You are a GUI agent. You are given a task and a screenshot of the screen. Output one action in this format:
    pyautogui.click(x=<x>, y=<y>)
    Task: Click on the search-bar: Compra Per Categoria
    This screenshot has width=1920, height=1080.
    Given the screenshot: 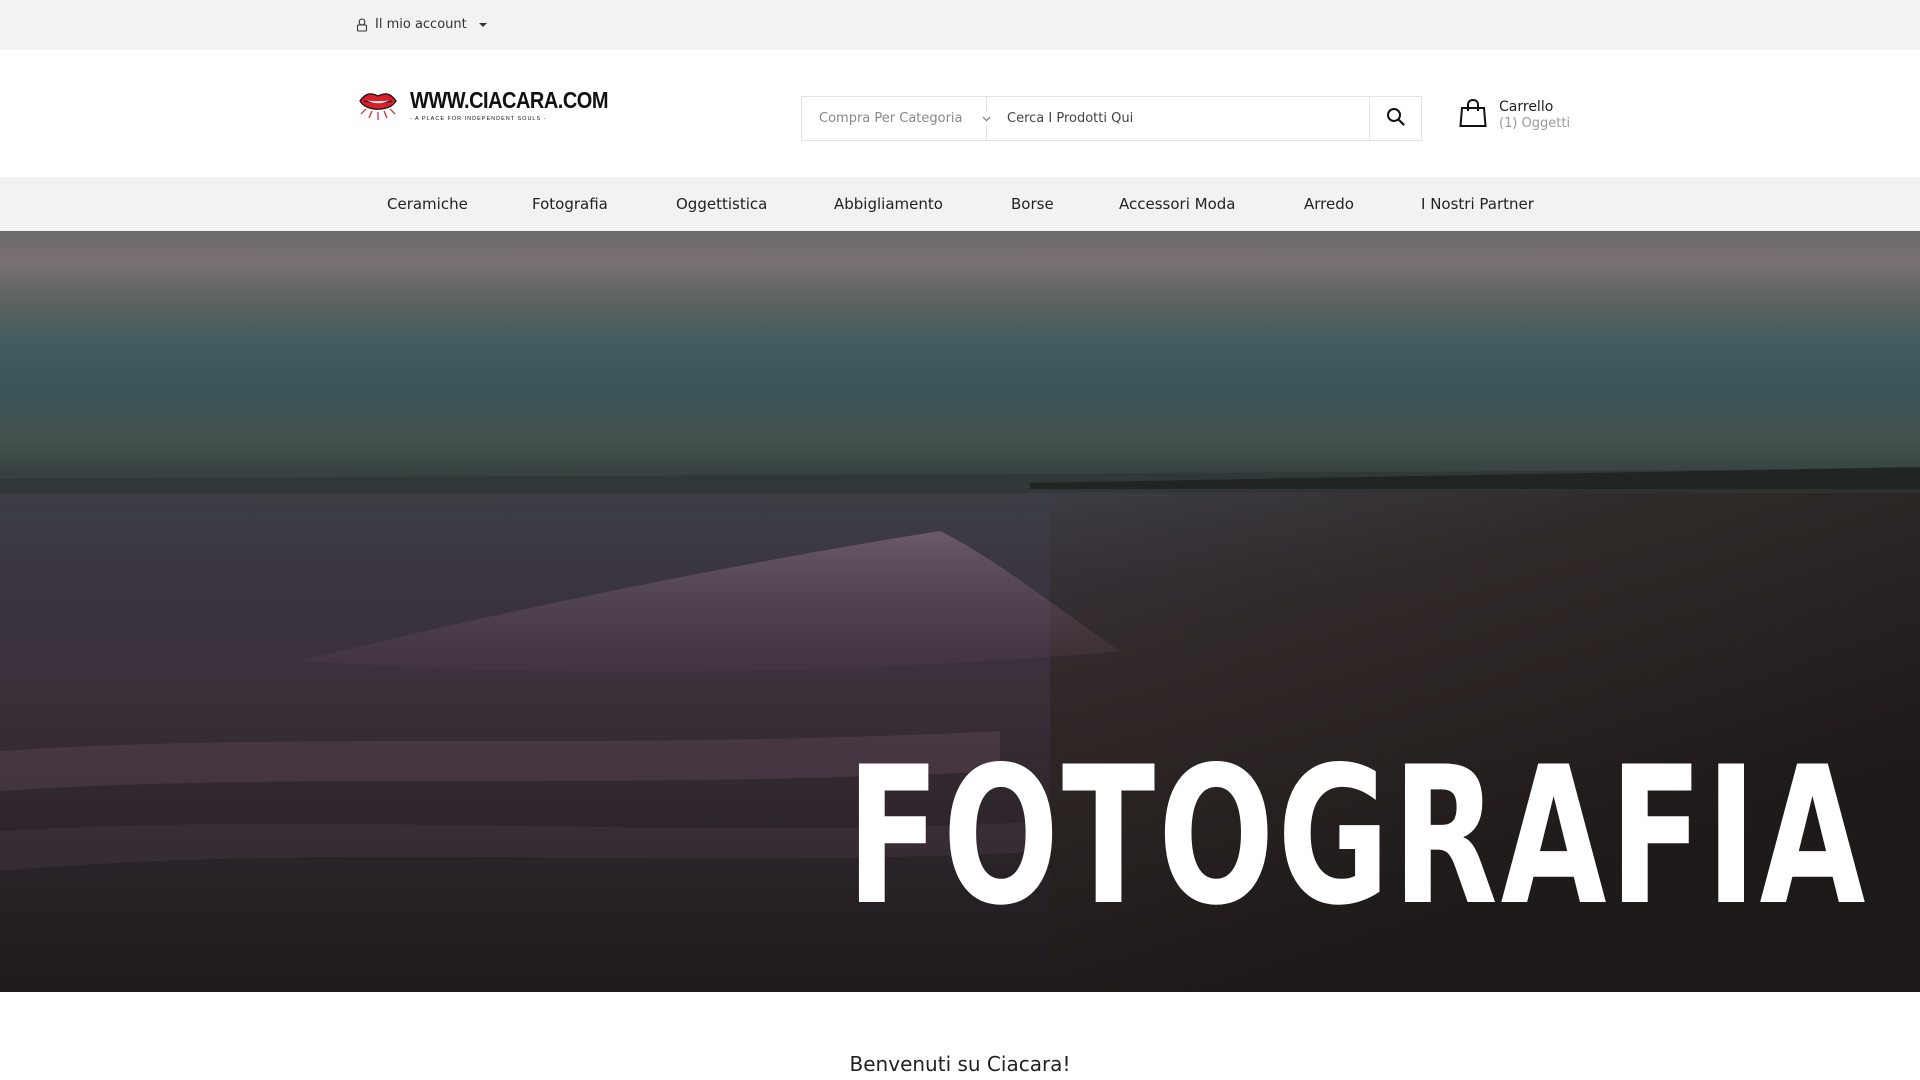 What is the action you would take?
    pyautogui.click(x=1111, y=118)
    